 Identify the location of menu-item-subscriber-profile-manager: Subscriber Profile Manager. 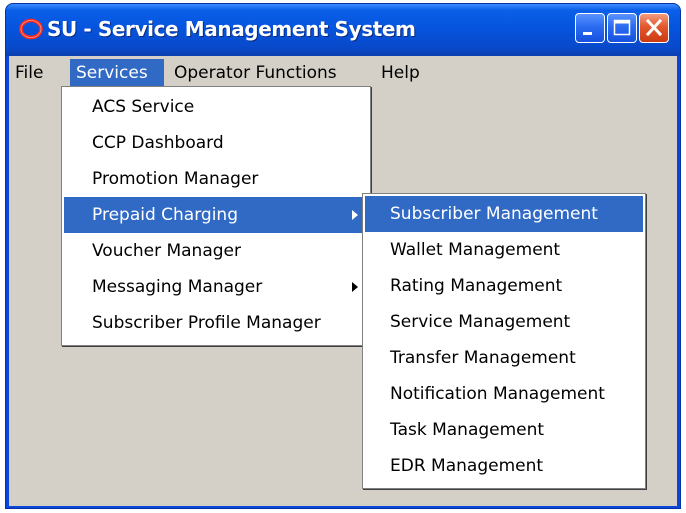
(216, 323).